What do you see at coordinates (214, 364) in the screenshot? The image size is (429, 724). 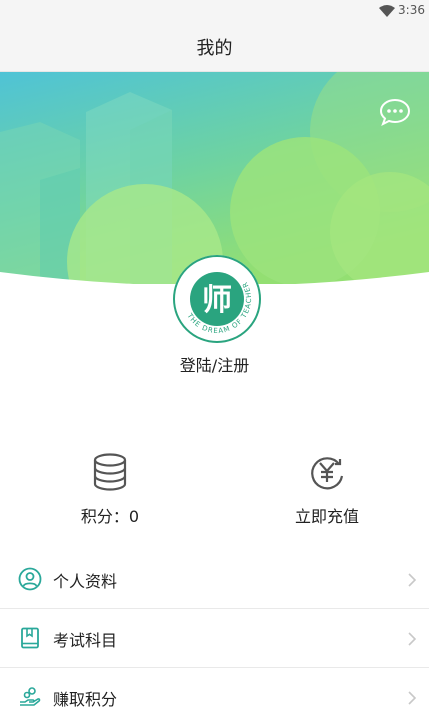 I see `login-register-link: 登陆/注册` at bounding box center [214, 364].